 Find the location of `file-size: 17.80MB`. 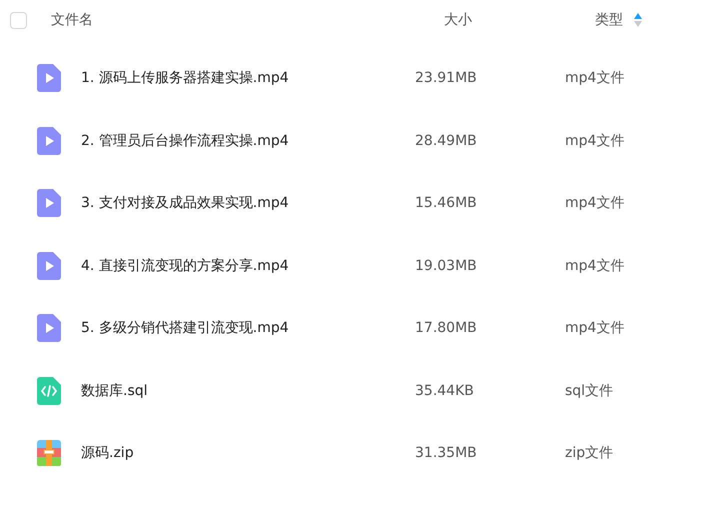

file-size: 17.80MB is located at coordinates (446, 328).